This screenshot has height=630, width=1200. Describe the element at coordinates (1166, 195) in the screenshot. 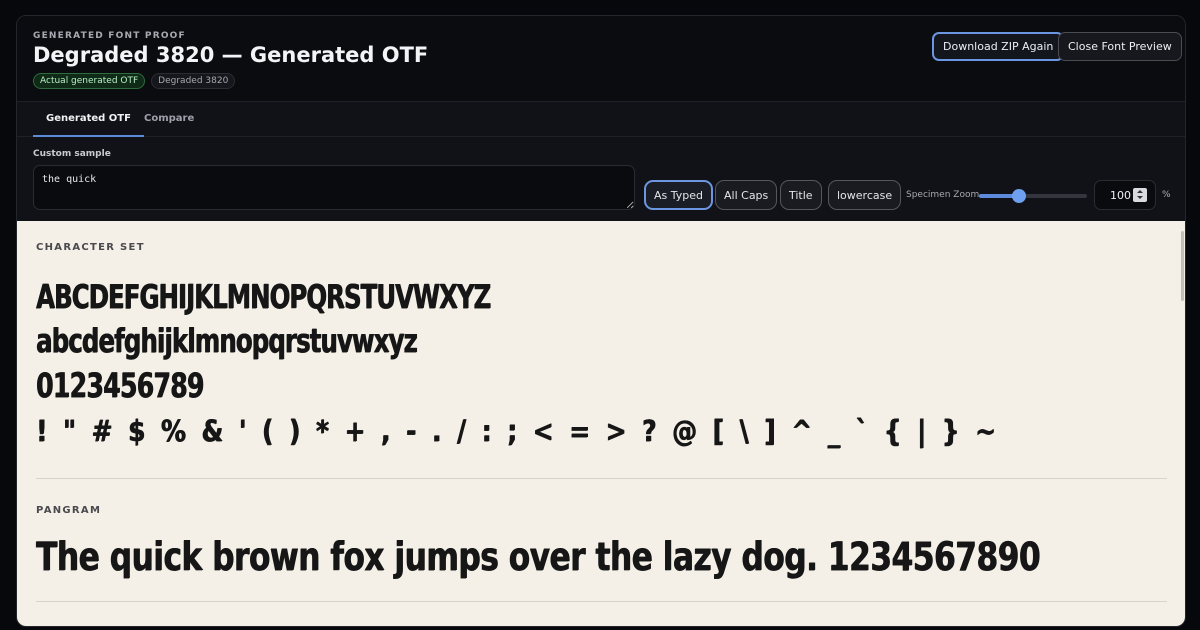

I see `zoom-unit-label: %` at that location.